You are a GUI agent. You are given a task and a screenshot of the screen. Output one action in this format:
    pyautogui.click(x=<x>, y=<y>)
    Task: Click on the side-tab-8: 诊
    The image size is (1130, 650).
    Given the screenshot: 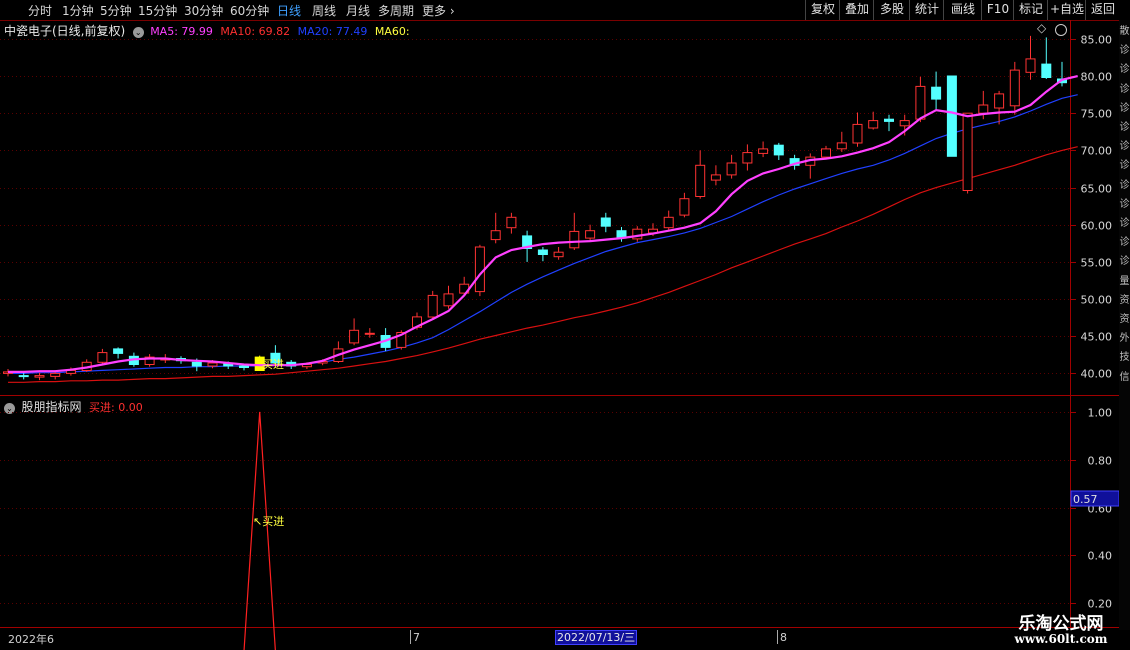 What is the action you would take?
    pyautogui.click(x=1124, y=183)
    